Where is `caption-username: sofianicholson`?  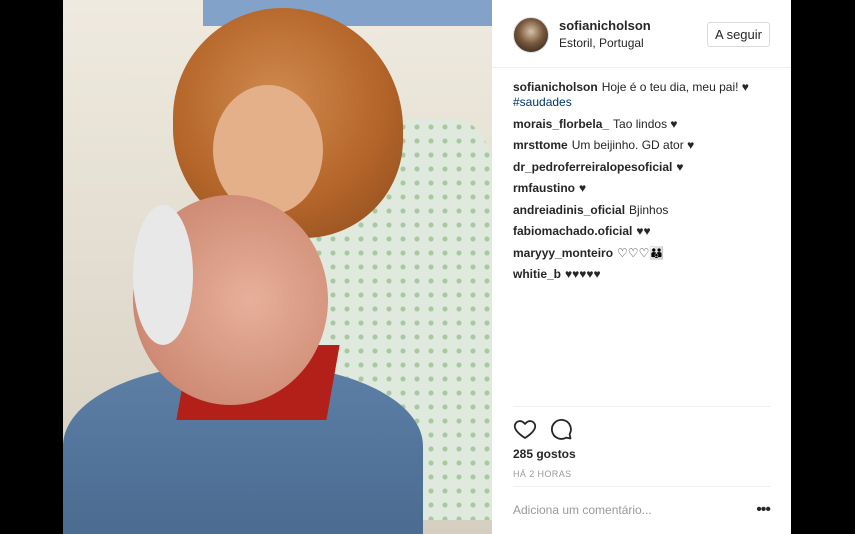 caption-username: sofianicholson is located at coordinates (555, 87).